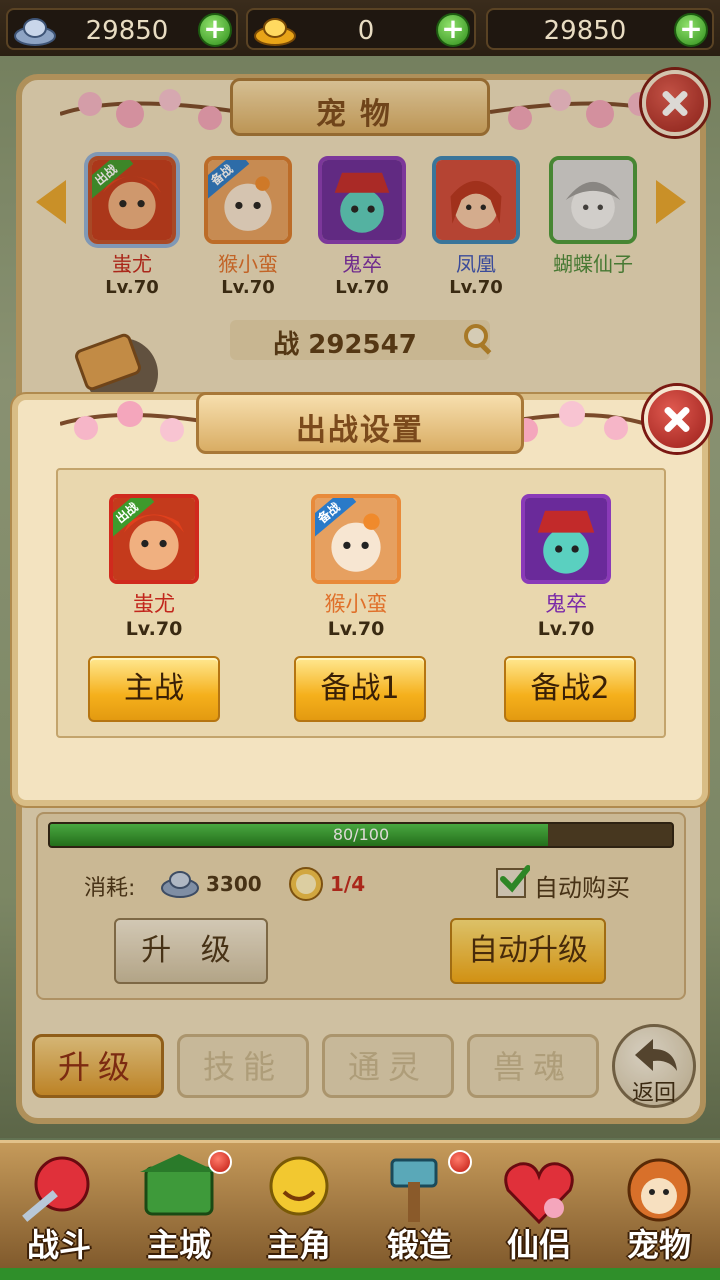  What do you see at coordinates (360, 430) in the screenshot?
I see `dialog-title: 出战设置` at bounding box center [360, 430].